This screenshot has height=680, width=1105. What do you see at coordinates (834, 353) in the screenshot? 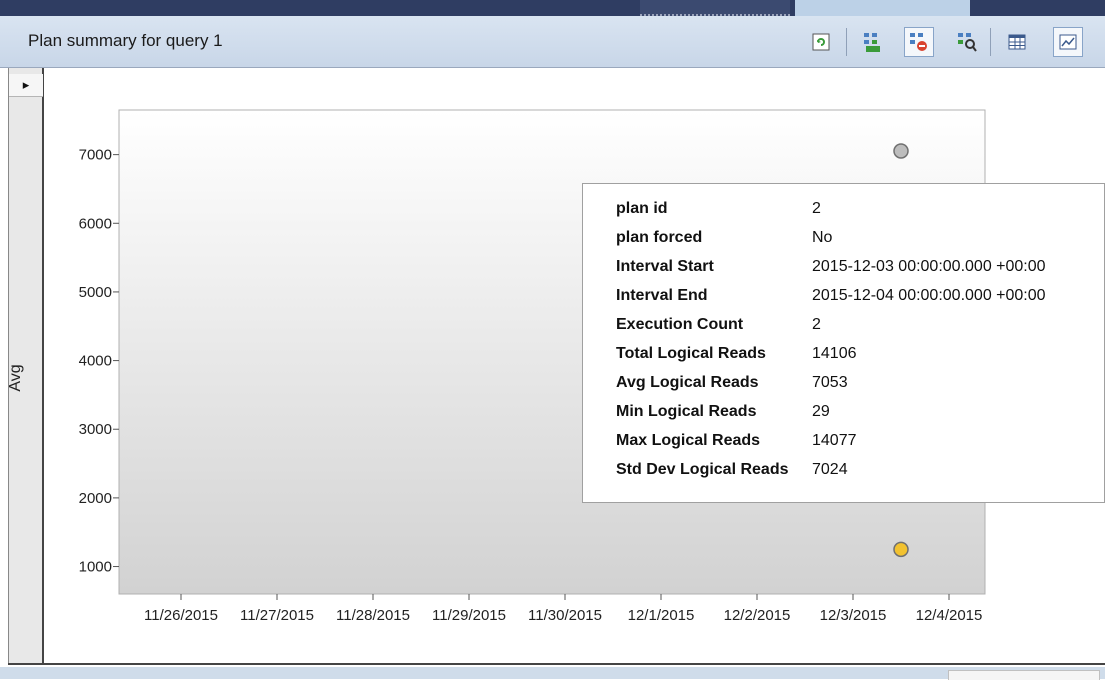
I see `tooltip-value: 14106` at bounding box center [834, 353].